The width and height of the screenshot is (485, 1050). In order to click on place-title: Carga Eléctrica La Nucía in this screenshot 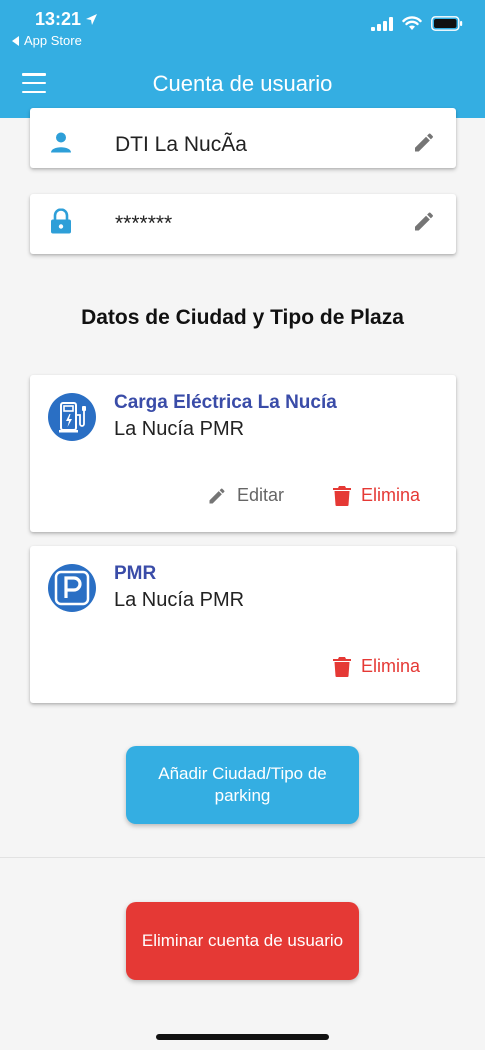, I will do `click(225, 402)`.